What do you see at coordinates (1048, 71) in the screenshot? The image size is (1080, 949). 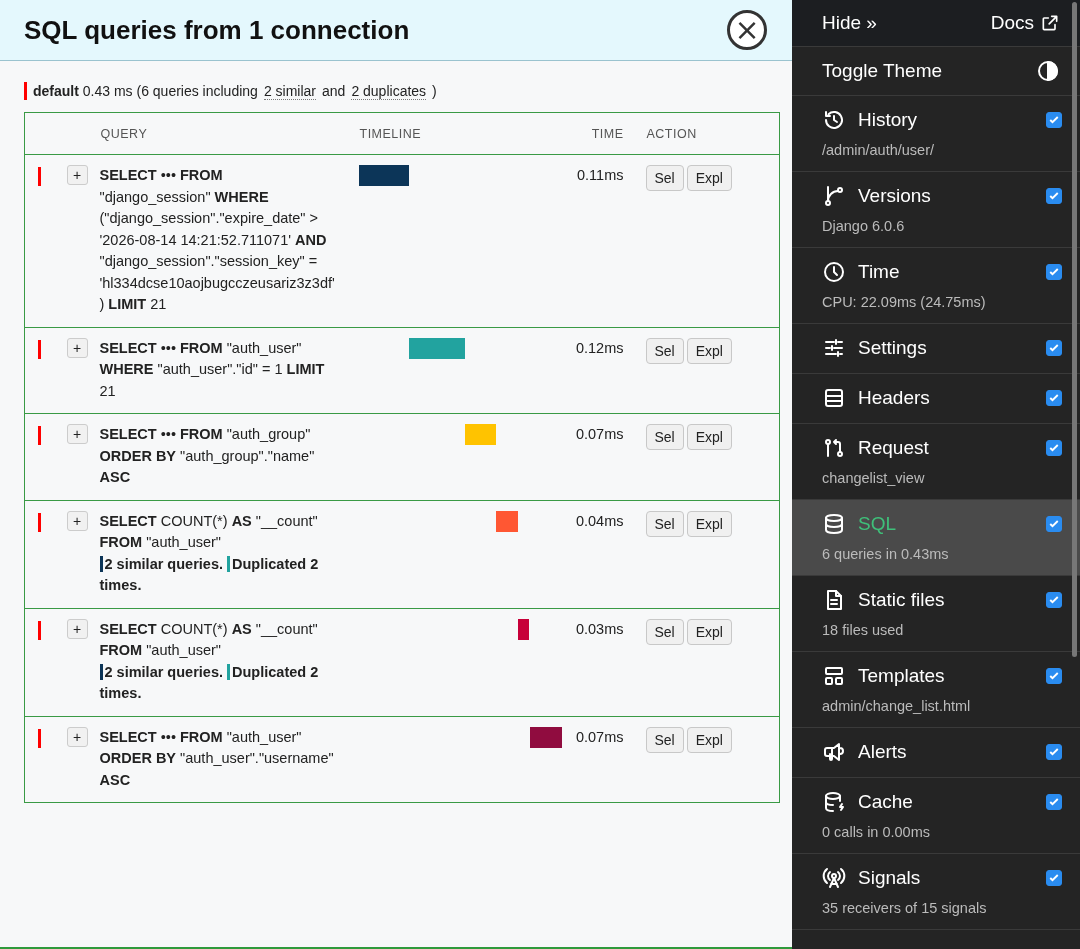 I see `contrast-icon` at bounding box center [1048, 71].